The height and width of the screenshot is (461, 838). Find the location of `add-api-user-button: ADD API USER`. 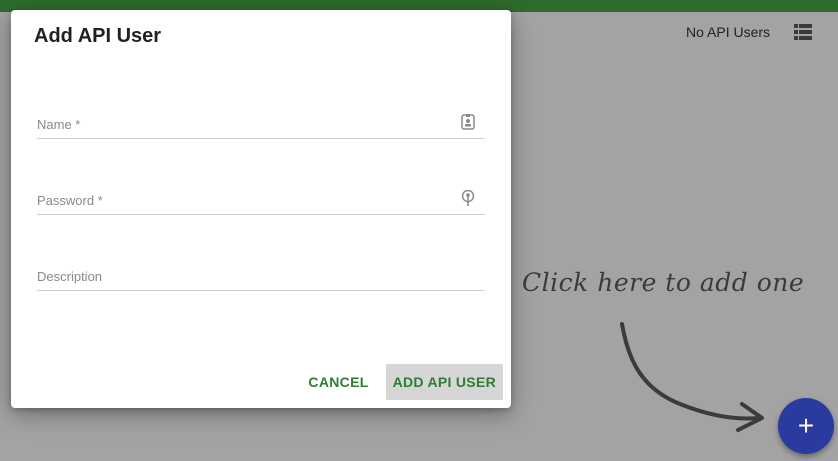

add-api-user-button: ADD API USER is located at coordinates (444, 382).